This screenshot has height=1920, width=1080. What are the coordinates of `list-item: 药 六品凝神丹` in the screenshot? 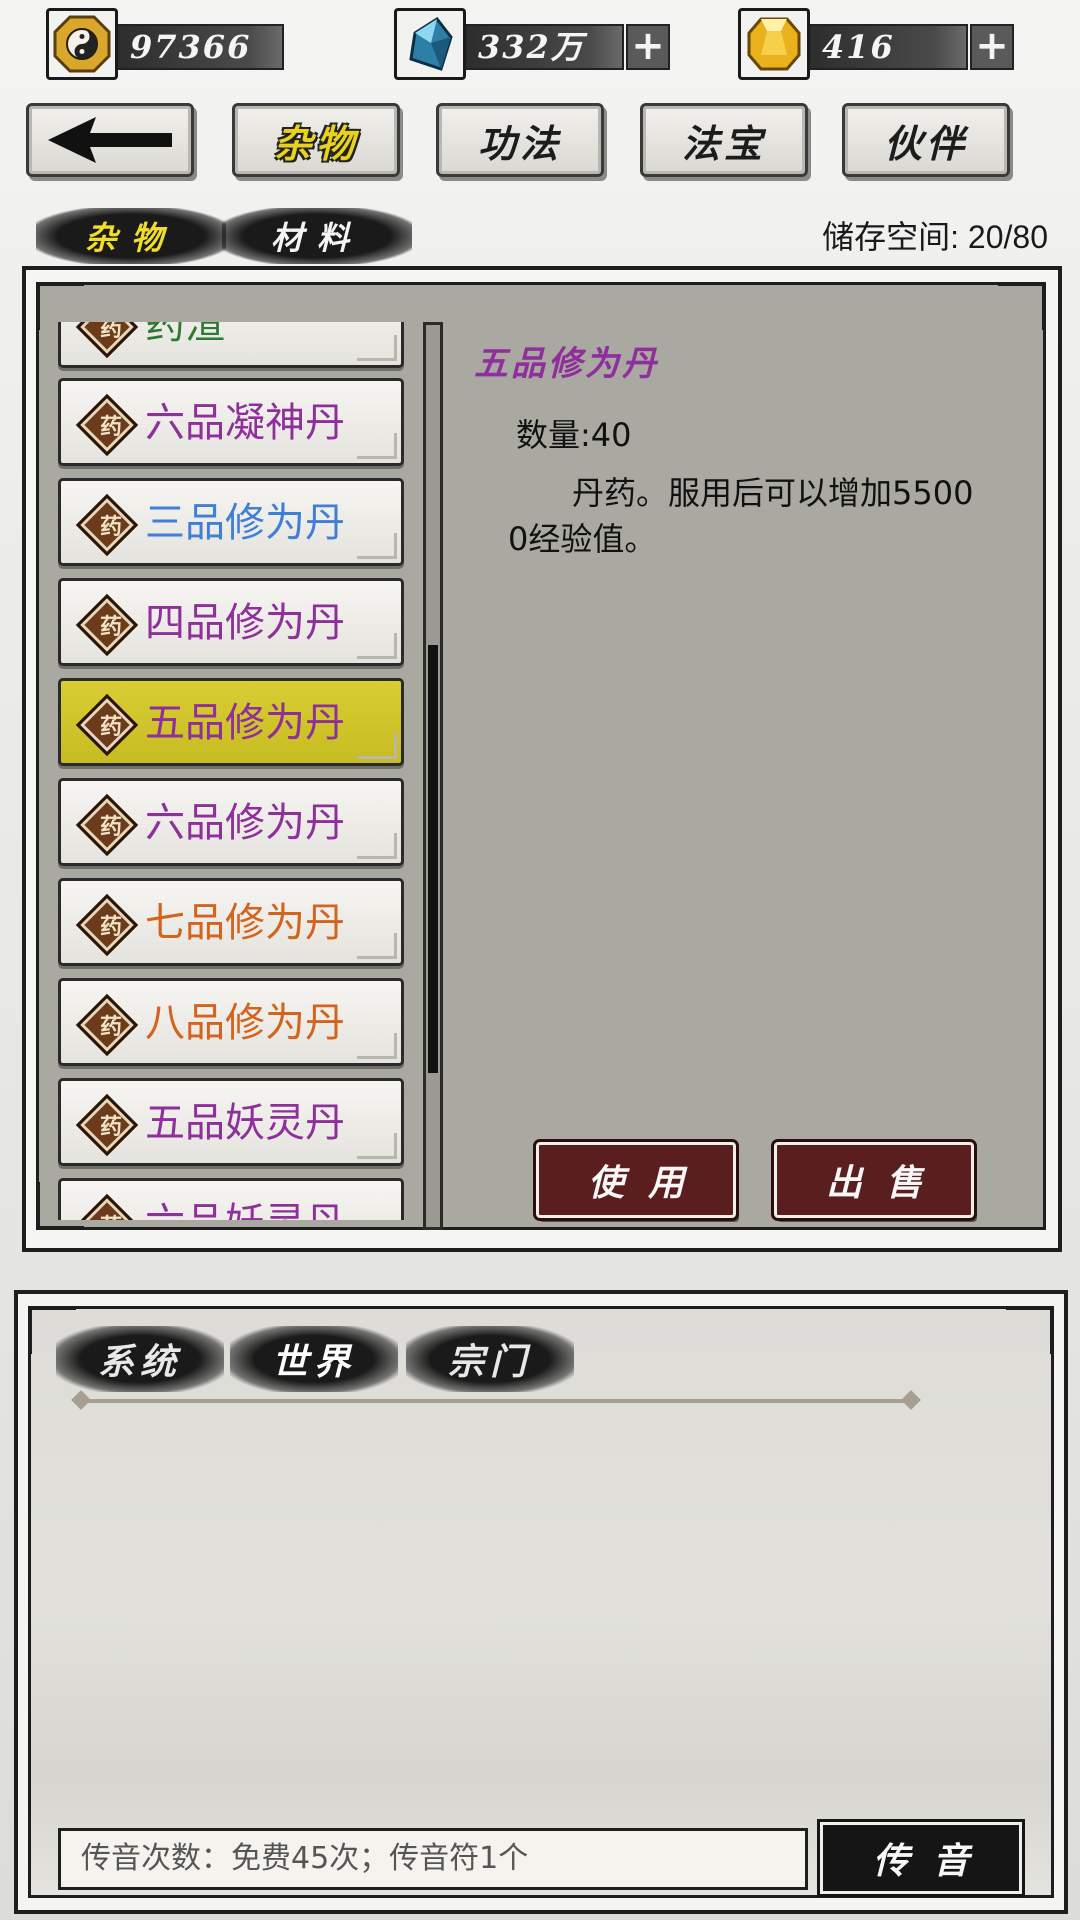 It's located at (231, 422).